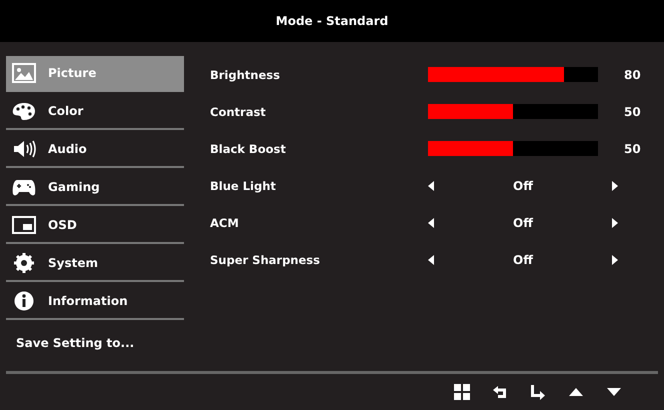  I want to click on window-icon, so click(24, 225).